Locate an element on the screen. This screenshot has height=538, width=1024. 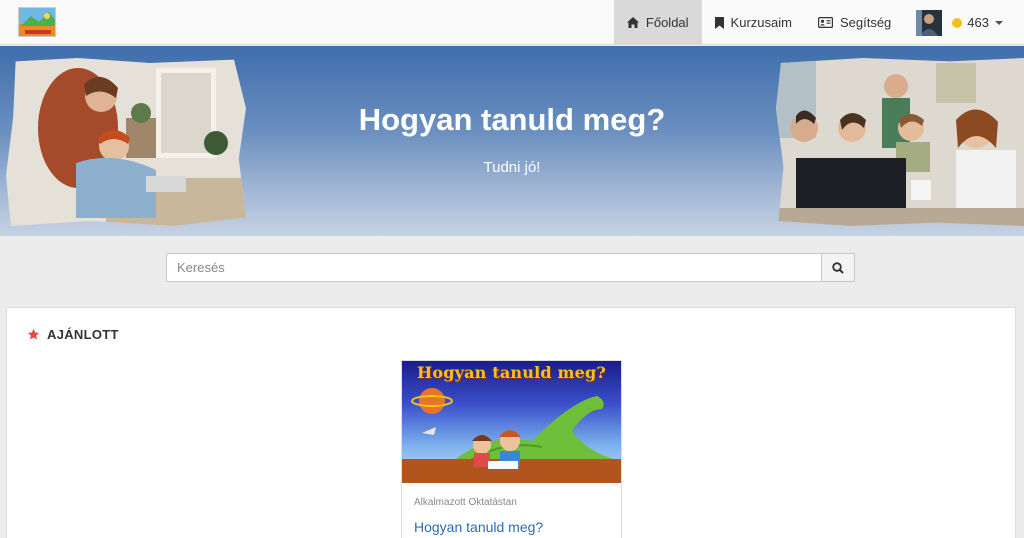
hero-photo-mother-child is located at coordinates (126, 142).